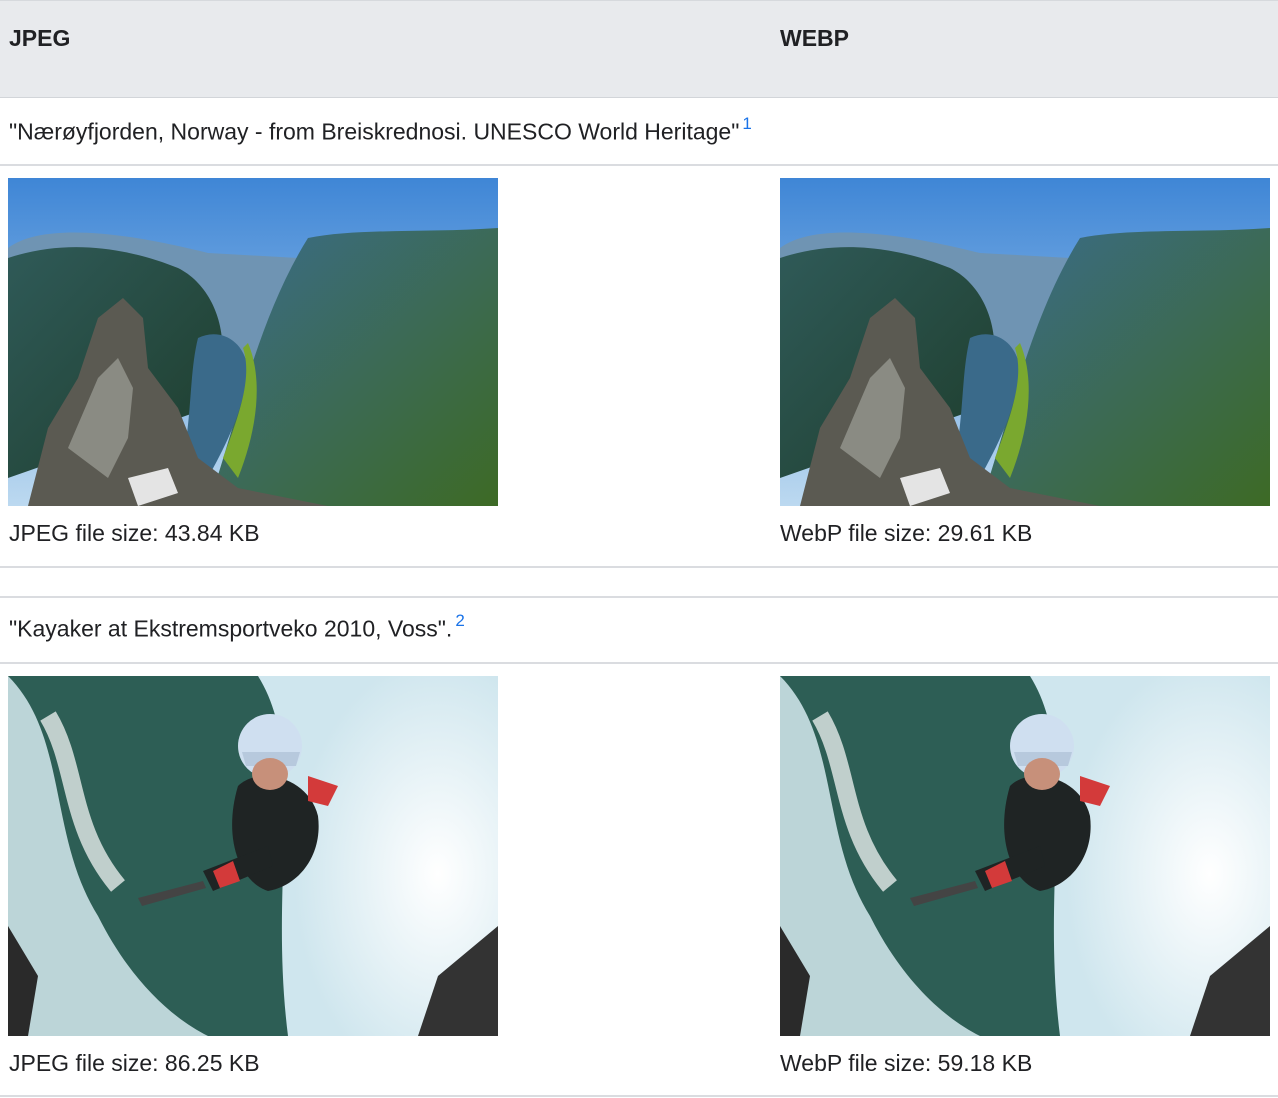 This screenshot has width=1278, height=1098. Describe the element at coordinates (639, 49) in the screenshot. I see `table-header-row: JPEG WEBP` at that location.